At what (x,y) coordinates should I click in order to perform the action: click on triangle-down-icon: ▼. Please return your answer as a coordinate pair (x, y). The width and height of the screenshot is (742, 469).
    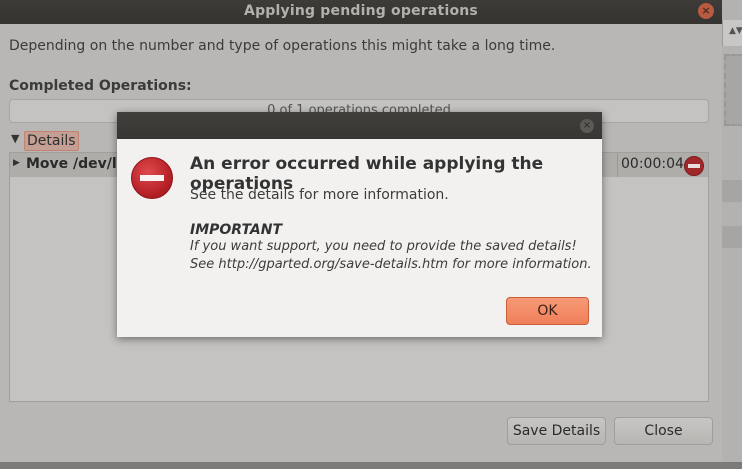
    Looking at the image, I should click on (15, 138).